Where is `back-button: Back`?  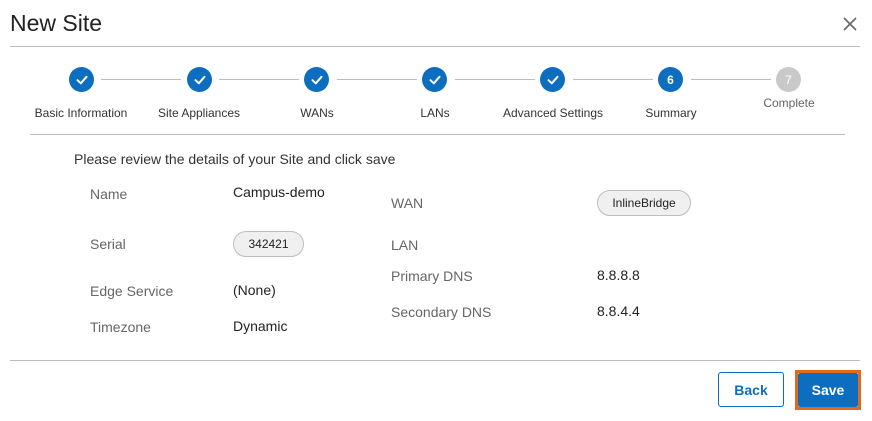 back-button: Back is located at coordinates (751, 389).